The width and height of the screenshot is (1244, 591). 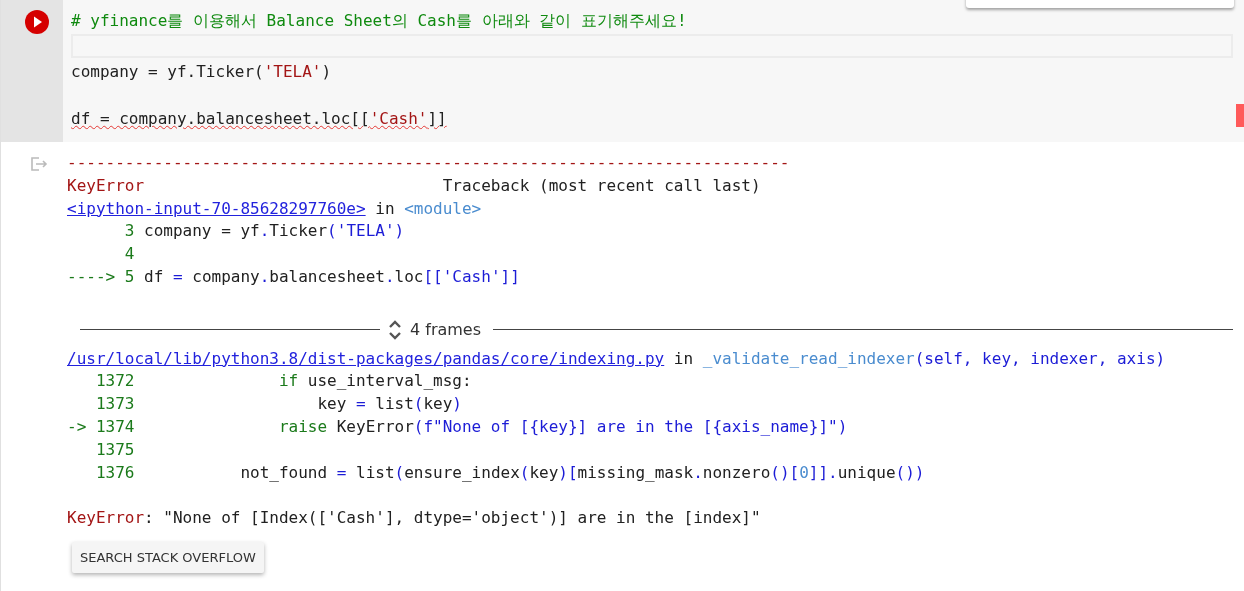 What do you see at coordinates (414, 185) in the screenshot?
I see `output-line: KeyError Traceback (most recent call last)` at bounding box center [414, 185].